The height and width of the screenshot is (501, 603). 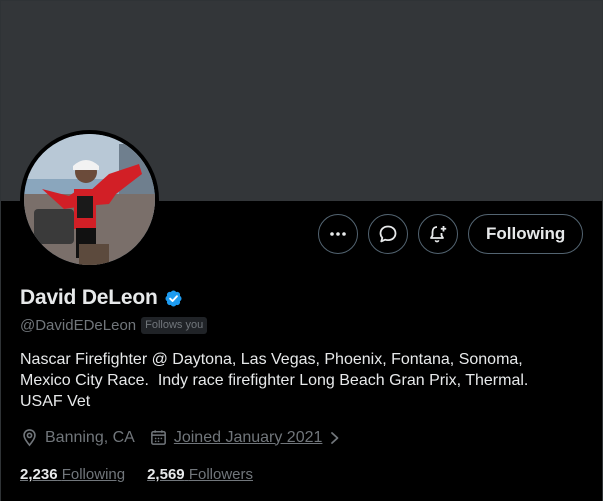 What do you see at coordinates (89, 297) in the screenshot?
I see `profile-display-name: David DeLeon` at bounding box center [89, 297].